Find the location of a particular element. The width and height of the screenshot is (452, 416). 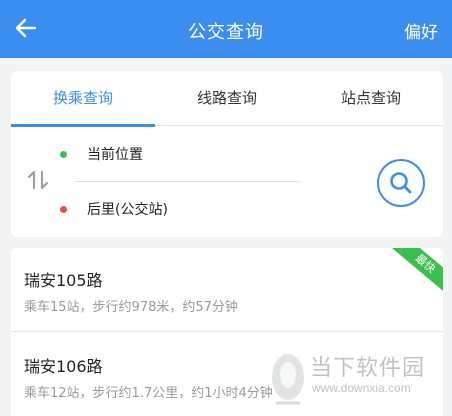

swap-button is located at coordinates (38, 180).